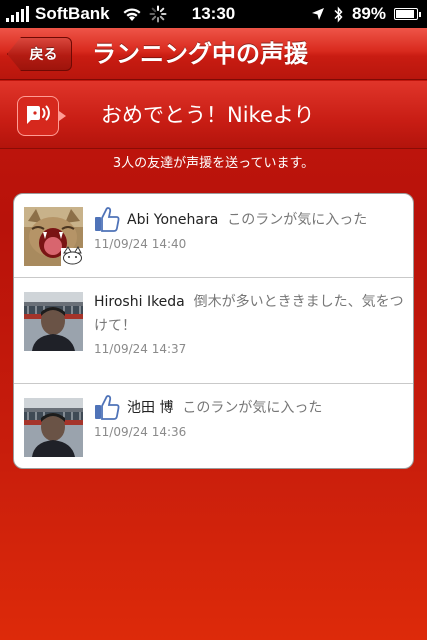 Image resolution: width=427 pixels, height=640 pixels. What do you see at coordinates (213, 163) in the screenshot?
I see `friends-count-text: 3人の友達が声援を送っています。` at bounding box center [213, 163].